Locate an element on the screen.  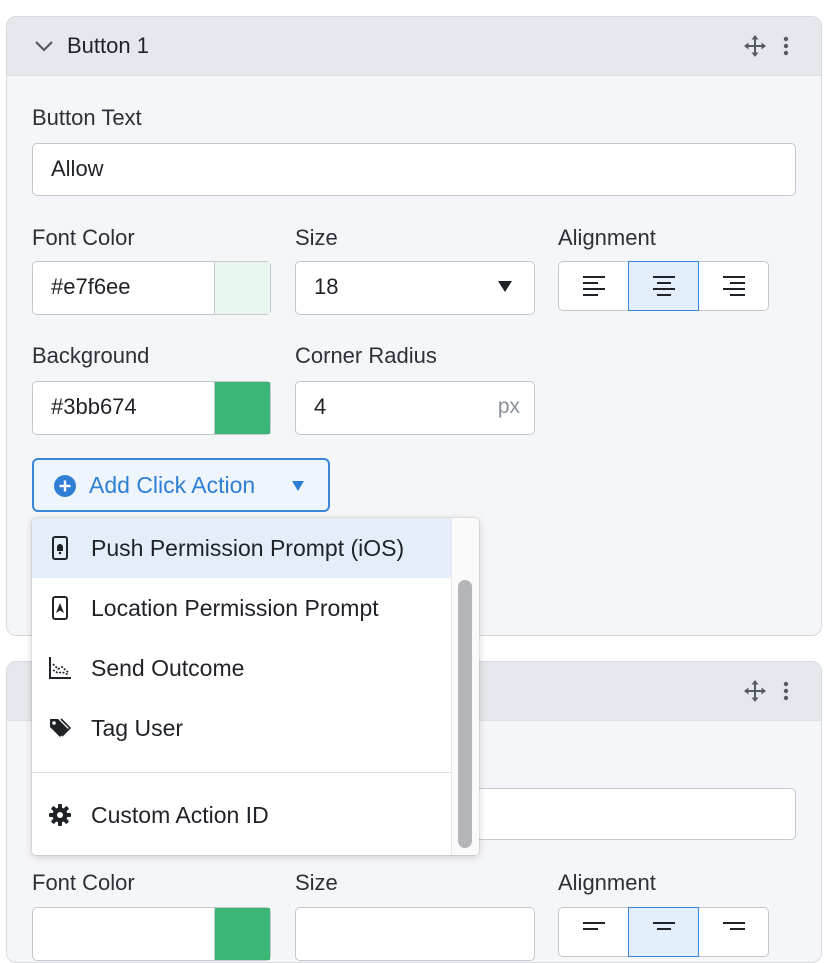
menu-item-custom-action-id: Custom Action ID is located at coordinates (241, 815).